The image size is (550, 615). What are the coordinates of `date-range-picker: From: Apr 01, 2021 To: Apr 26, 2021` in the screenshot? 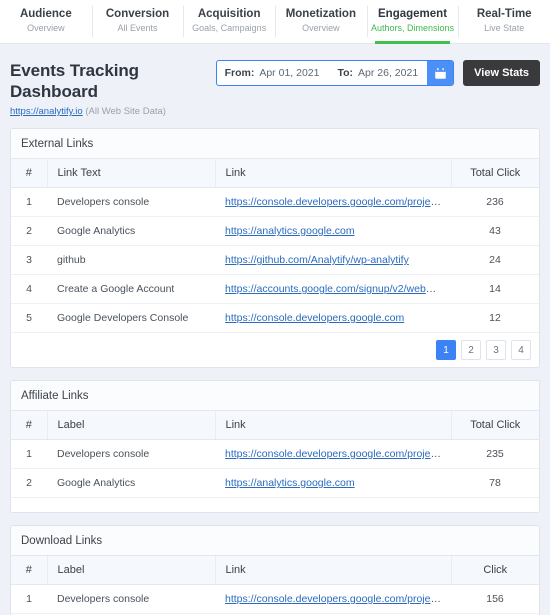 It's located at (335, 73).